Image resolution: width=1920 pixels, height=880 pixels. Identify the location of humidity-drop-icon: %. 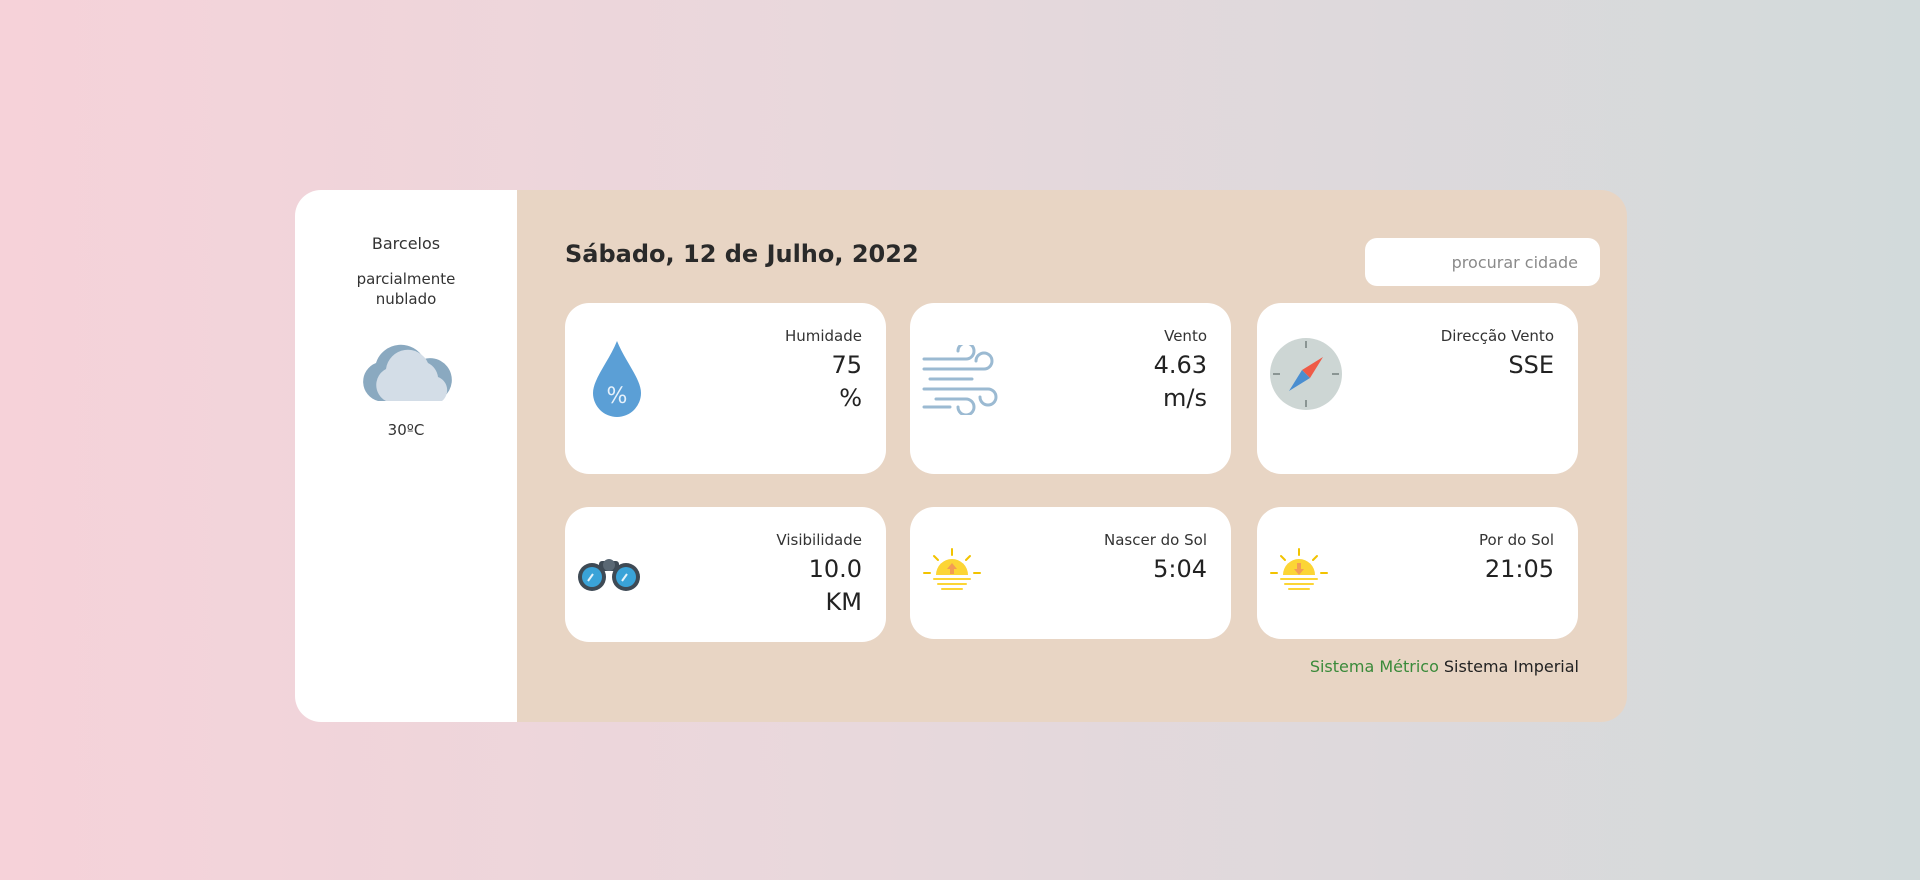
(617, 381).